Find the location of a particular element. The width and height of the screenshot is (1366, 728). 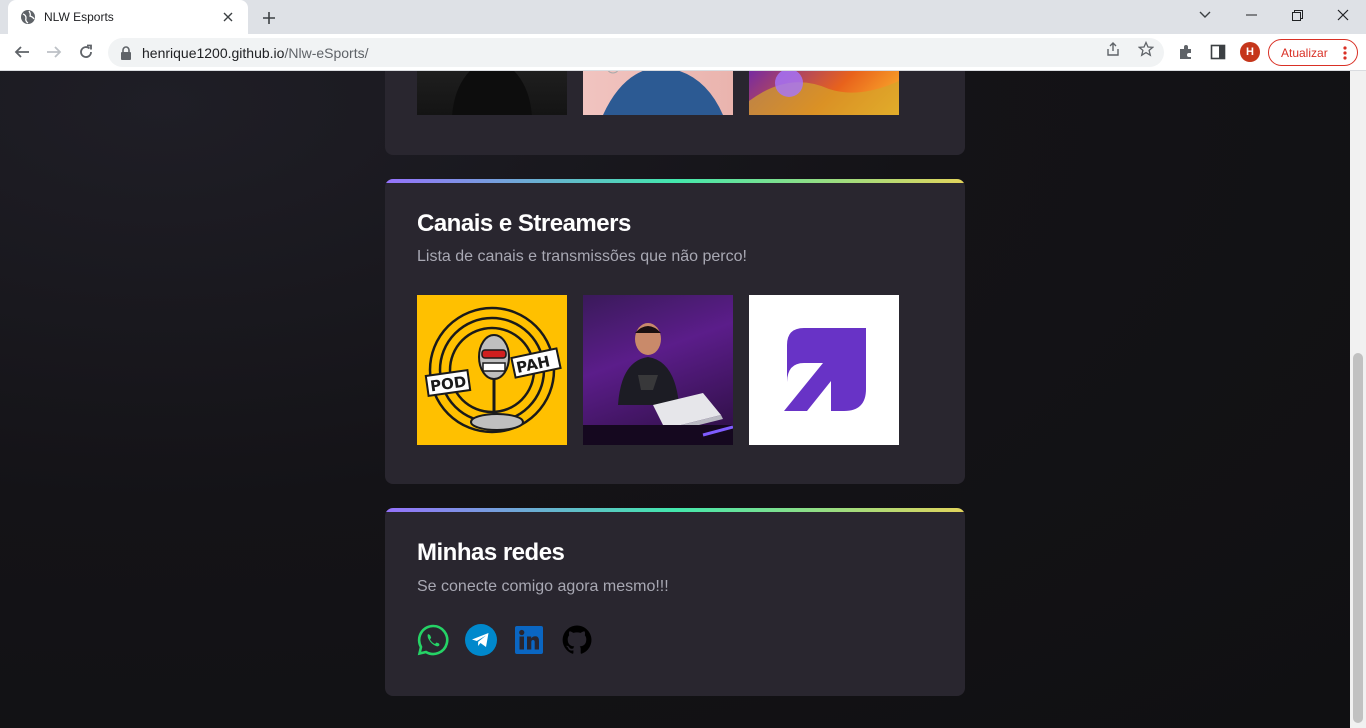

url-host: henrique1200.github.io is located at coordinates (213, 52).